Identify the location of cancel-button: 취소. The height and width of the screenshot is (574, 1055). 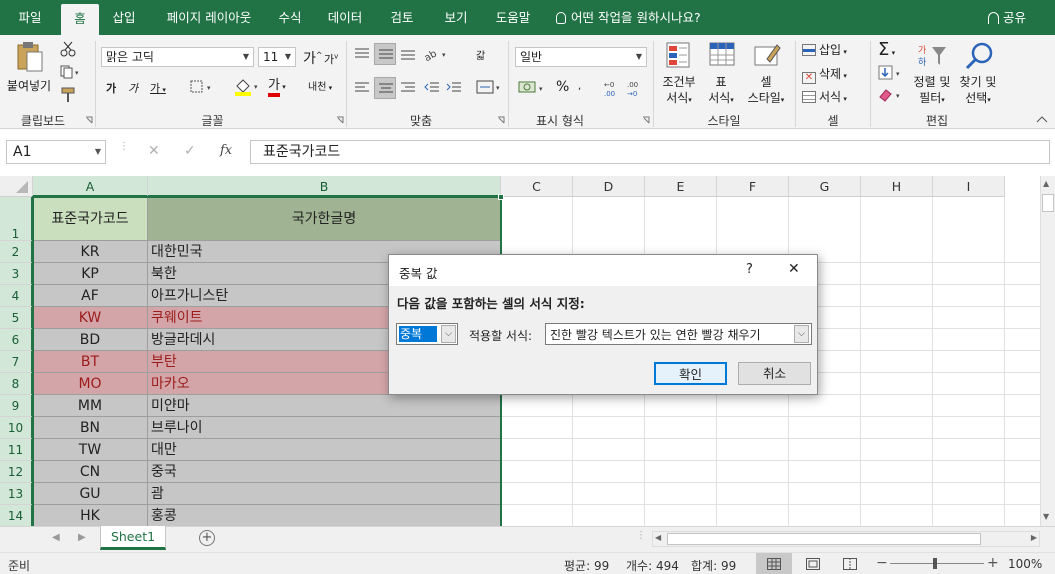
(774, 373).